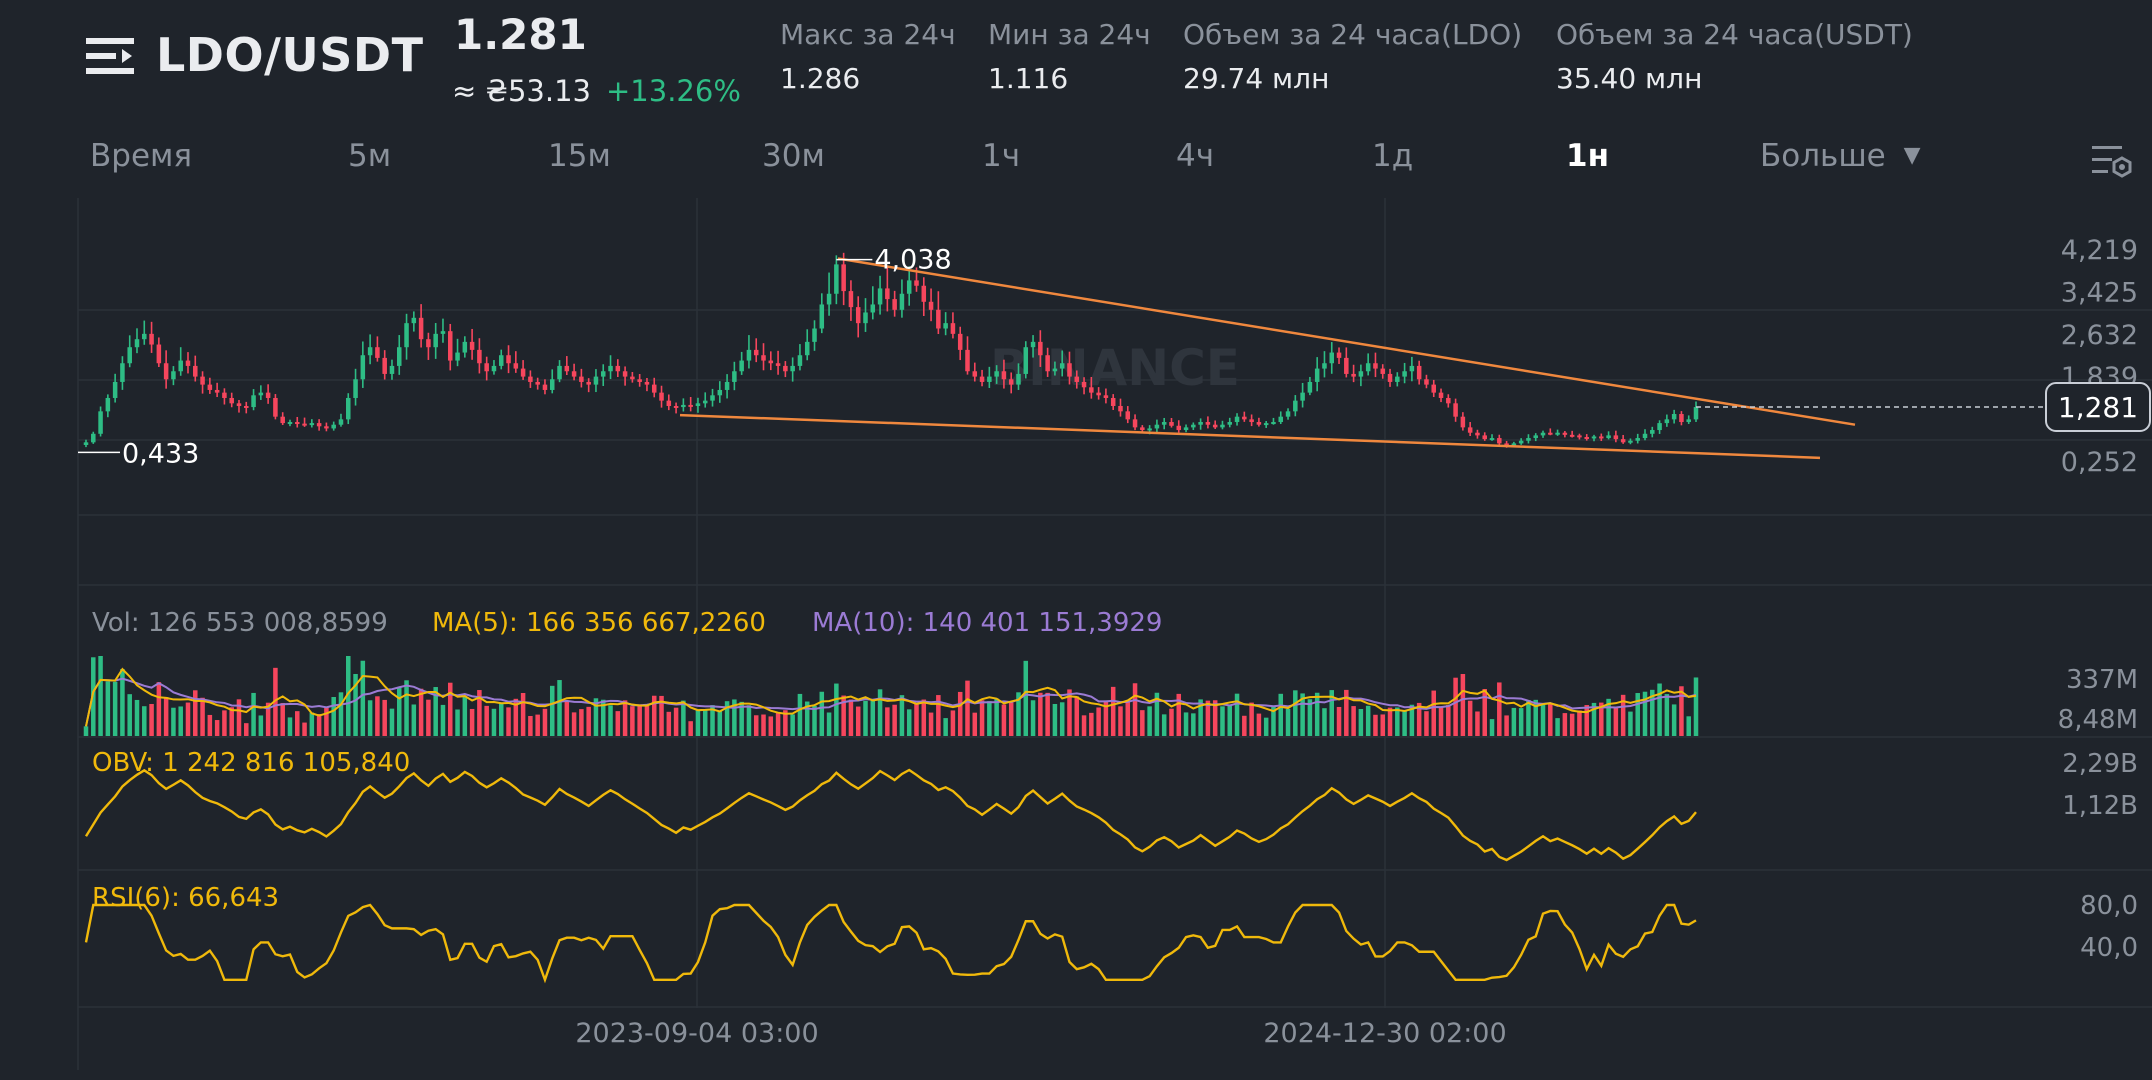  Describe the element at coordinates (289, 55) in the screenshot. I see `pair-title: LDO/USDT` at that location.